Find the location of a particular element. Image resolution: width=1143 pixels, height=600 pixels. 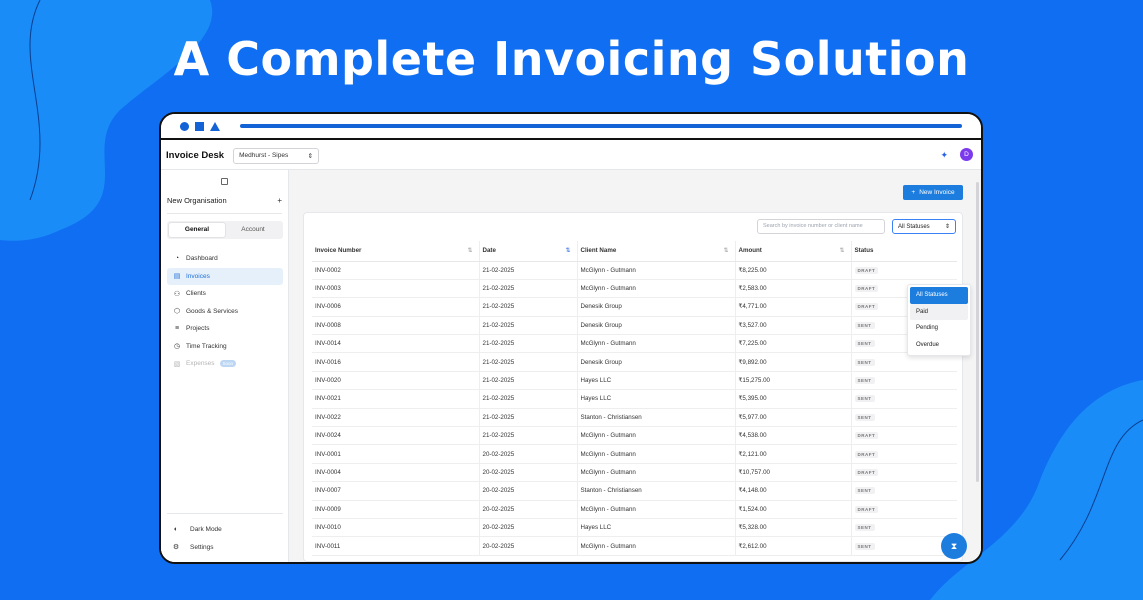

column-header-invoice-number: Invoice Number ⇅ is located at coordinates (395, 251).